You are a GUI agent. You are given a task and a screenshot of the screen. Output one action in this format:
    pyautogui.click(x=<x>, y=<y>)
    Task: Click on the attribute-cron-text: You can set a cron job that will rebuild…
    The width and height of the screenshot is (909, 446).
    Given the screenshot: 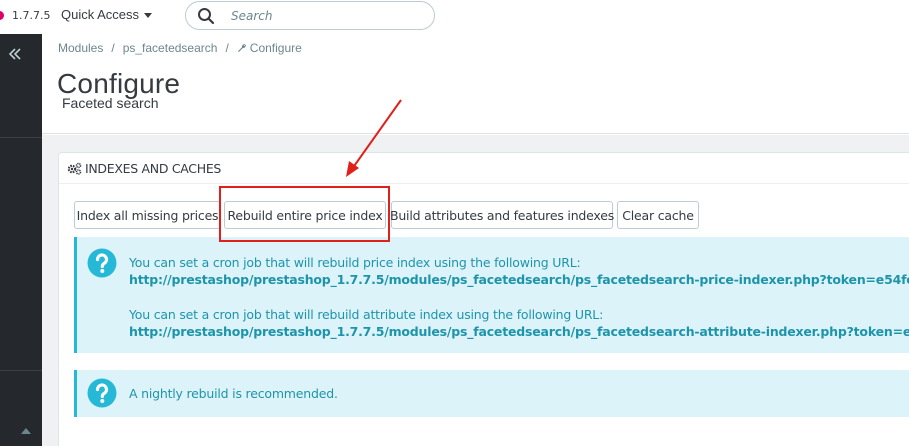 What is the action you would take?
    pyautogui.click(x=366, y=314)
    